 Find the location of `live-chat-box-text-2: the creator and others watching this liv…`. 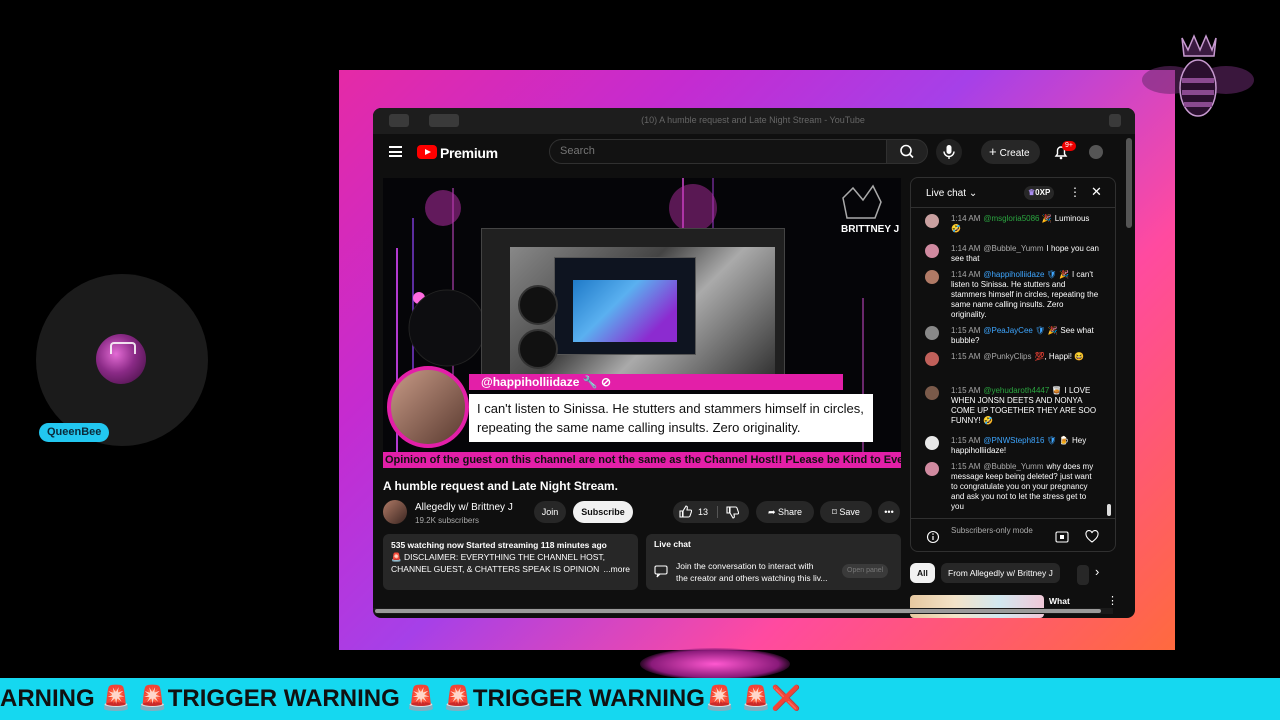

live-chat-box-text-2: the creator and others watching this liv… is located at coordinates (752, 578).